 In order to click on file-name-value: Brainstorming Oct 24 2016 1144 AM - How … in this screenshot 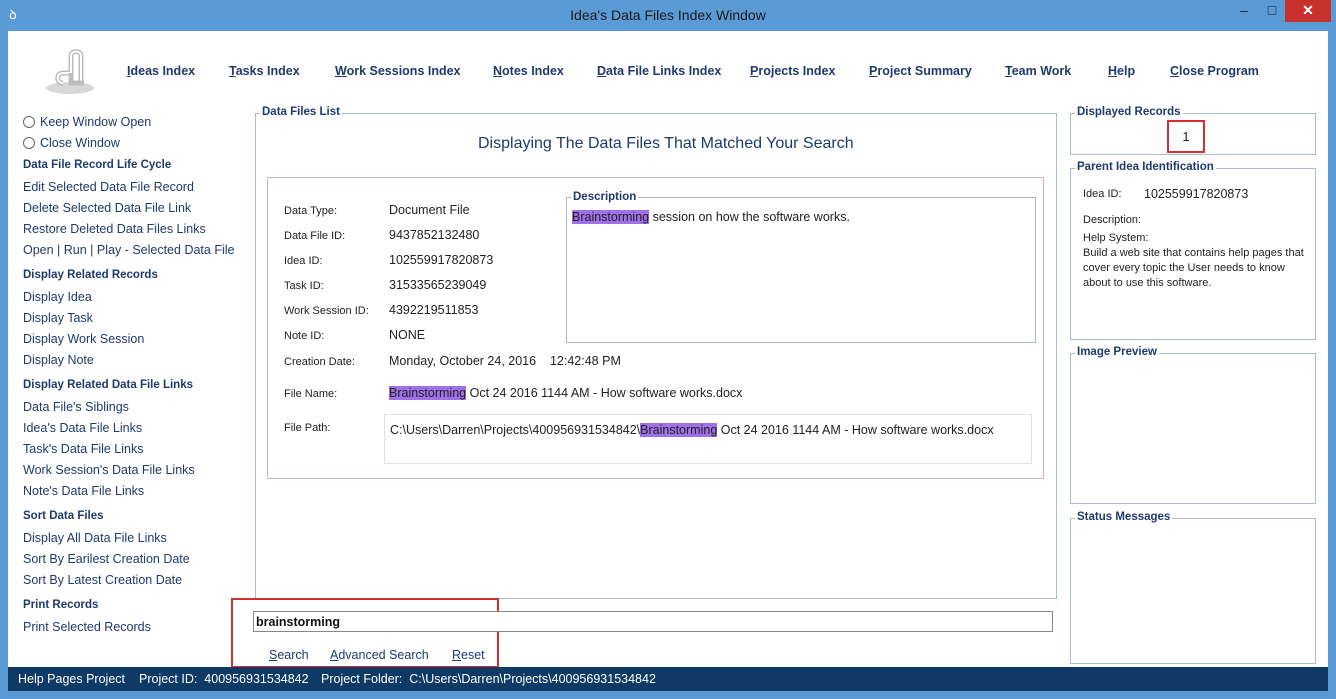, I will do `click(565, 393)`.